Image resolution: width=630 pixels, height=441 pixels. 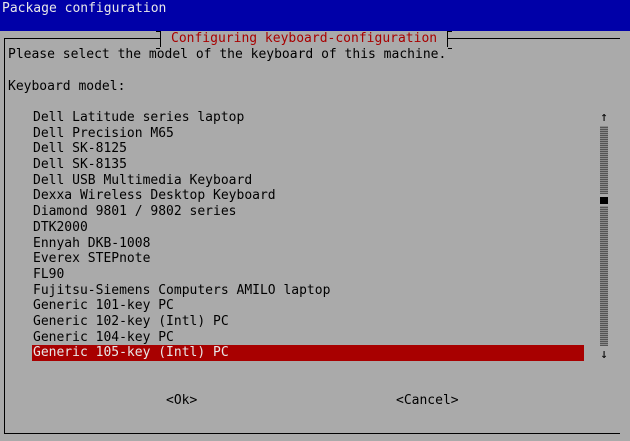 What do you see at coordinates (308, 134) in the screenshot?
I see `list-item: Dell Precision M65` at bounding box center [308, 134].